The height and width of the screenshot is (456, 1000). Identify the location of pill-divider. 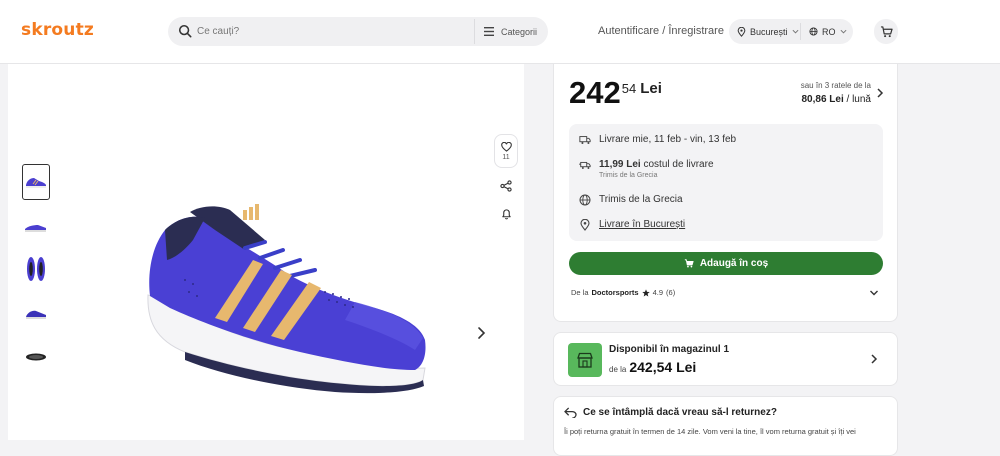
(800, 31).